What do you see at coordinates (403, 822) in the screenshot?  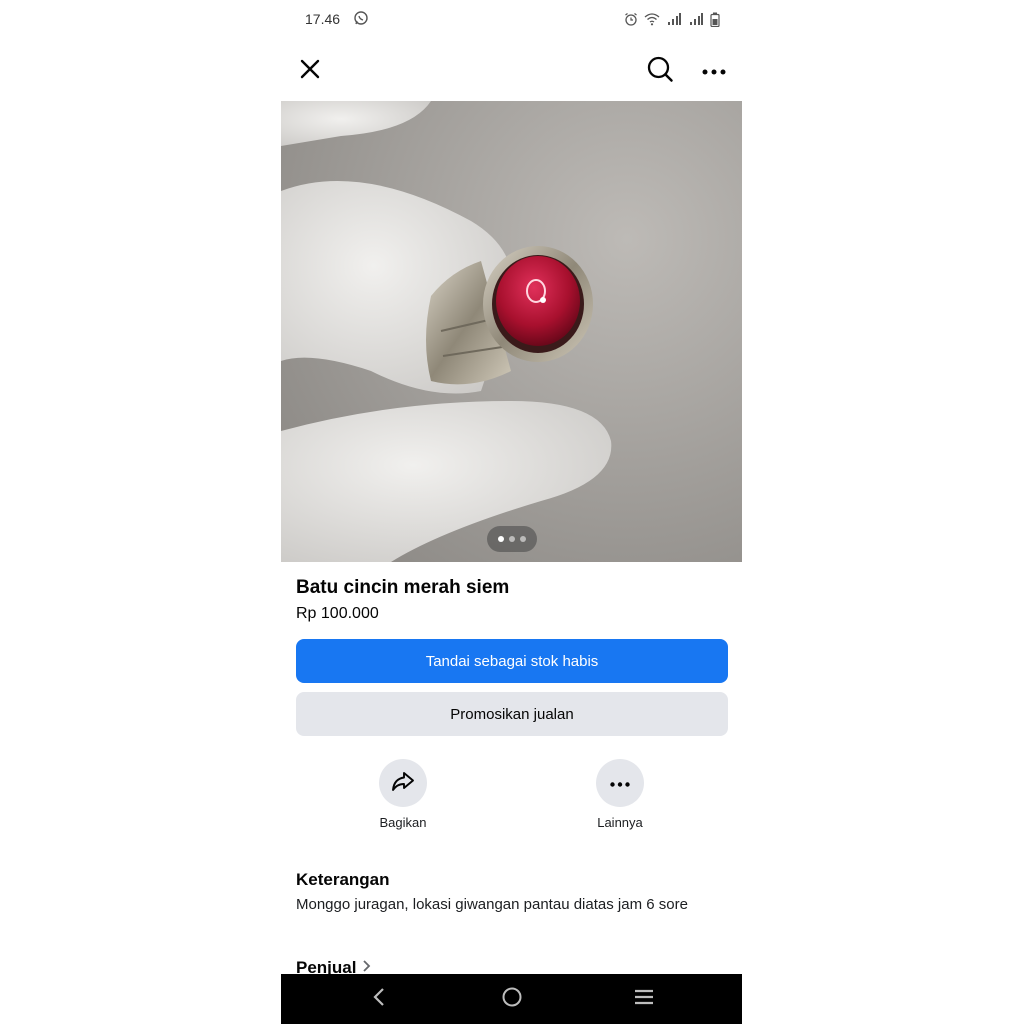 I see `share-label: Bagikan` at bounding box center [403, 822].